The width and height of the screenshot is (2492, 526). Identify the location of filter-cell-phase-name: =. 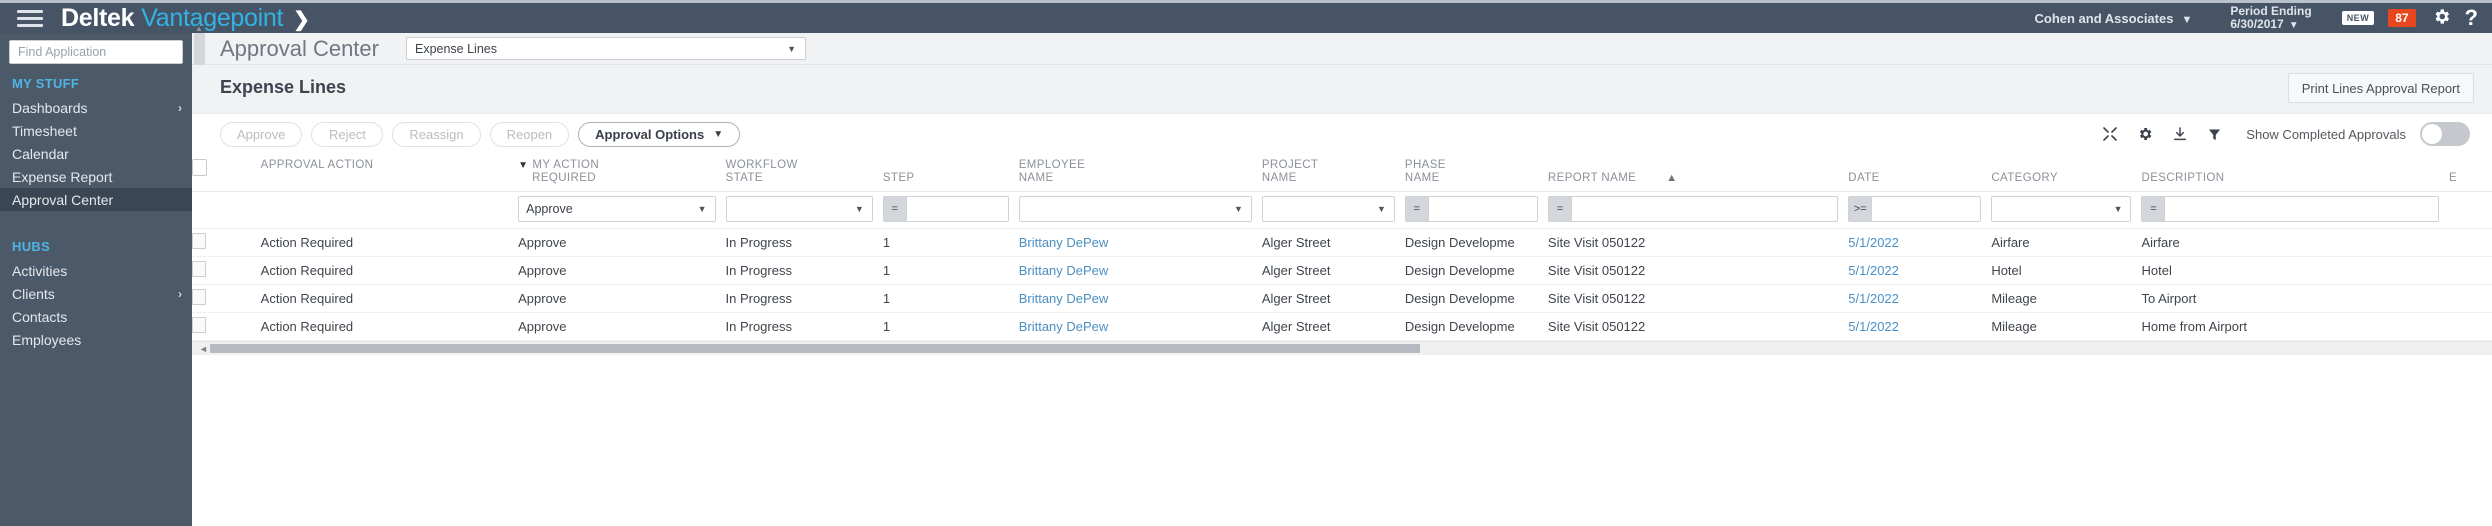
(1476, 210).